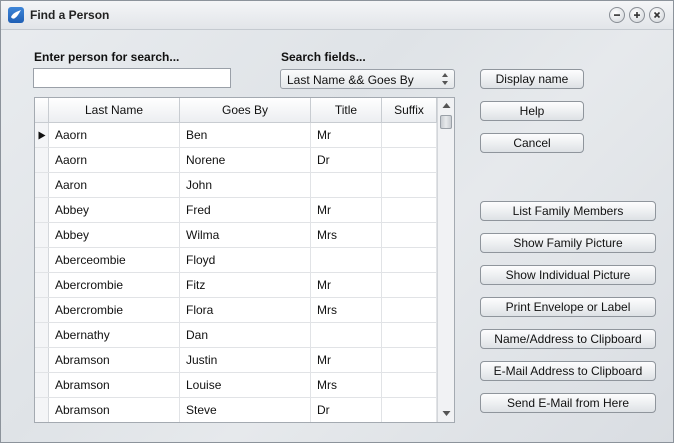 The image size is (674, 443). I want to click on help-button: Help, so click(532, 111).